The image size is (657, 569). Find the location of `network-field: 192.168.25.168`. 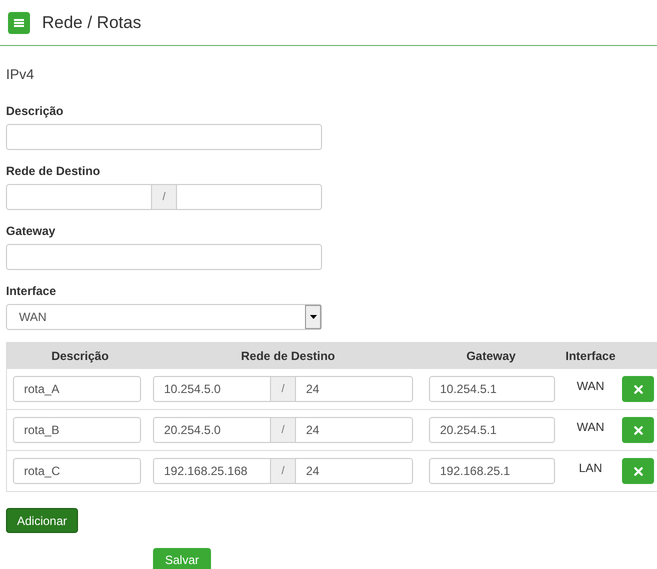

network-field: 192.168.25.168 is located at coordinates (212, 471).